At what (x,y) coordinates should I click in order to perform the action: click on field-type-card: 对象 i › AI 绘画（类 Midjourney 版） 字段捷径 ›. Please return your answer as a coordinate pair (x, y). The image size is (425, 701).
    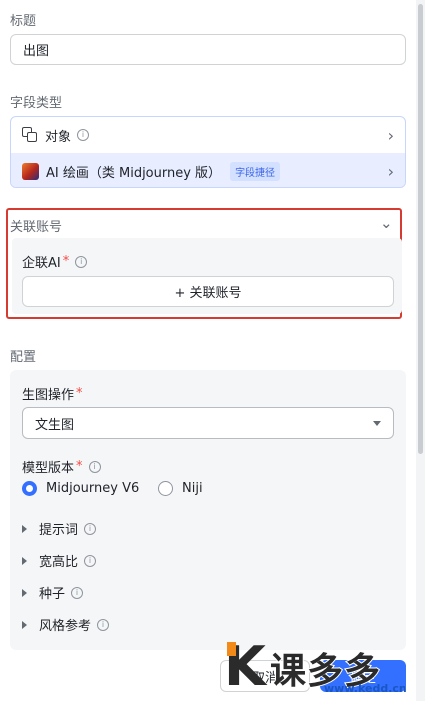
    Looking at the image, I should click on (208, 152).